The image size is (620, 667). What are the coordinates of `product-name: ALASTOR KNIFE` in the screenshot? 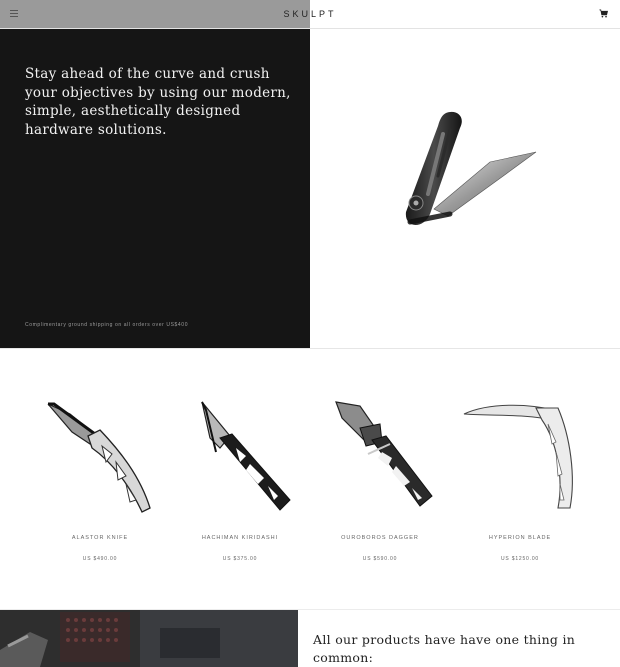 It's located at (100, 538).